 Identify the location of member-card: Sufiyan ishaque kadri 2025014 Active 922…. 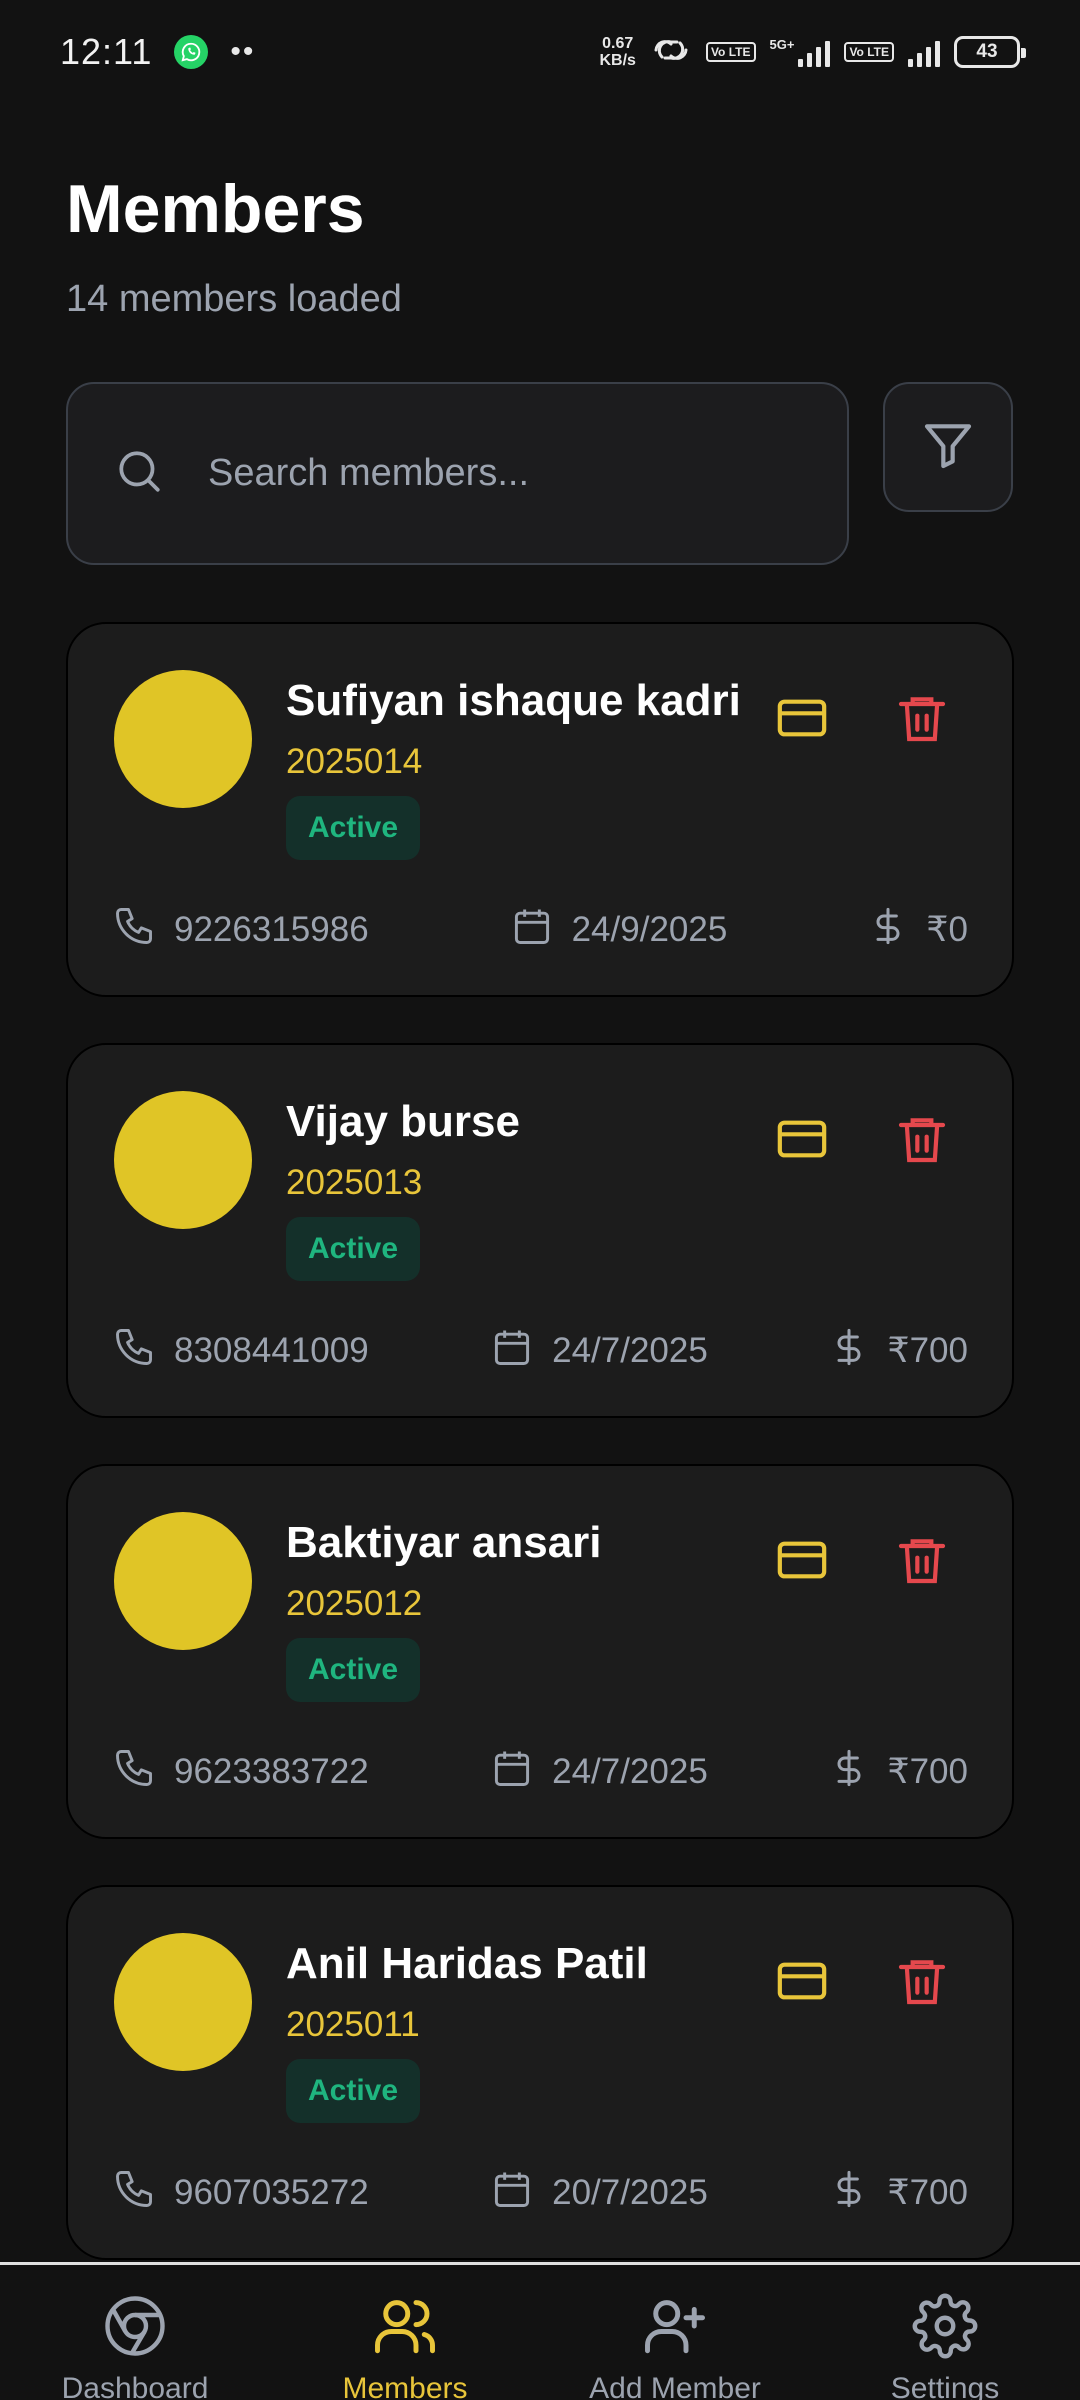
(540, 809).